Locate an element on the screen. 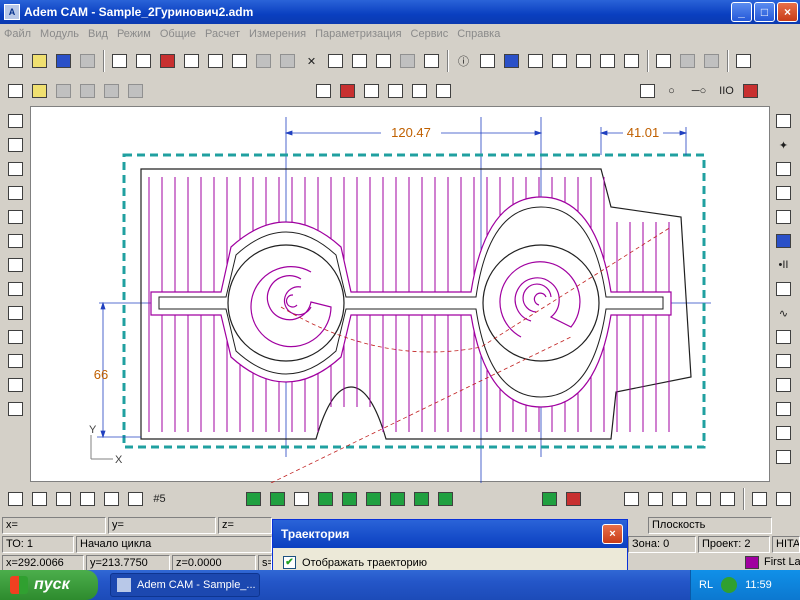  bot3-b-icon is located at coordinates (573, 499).